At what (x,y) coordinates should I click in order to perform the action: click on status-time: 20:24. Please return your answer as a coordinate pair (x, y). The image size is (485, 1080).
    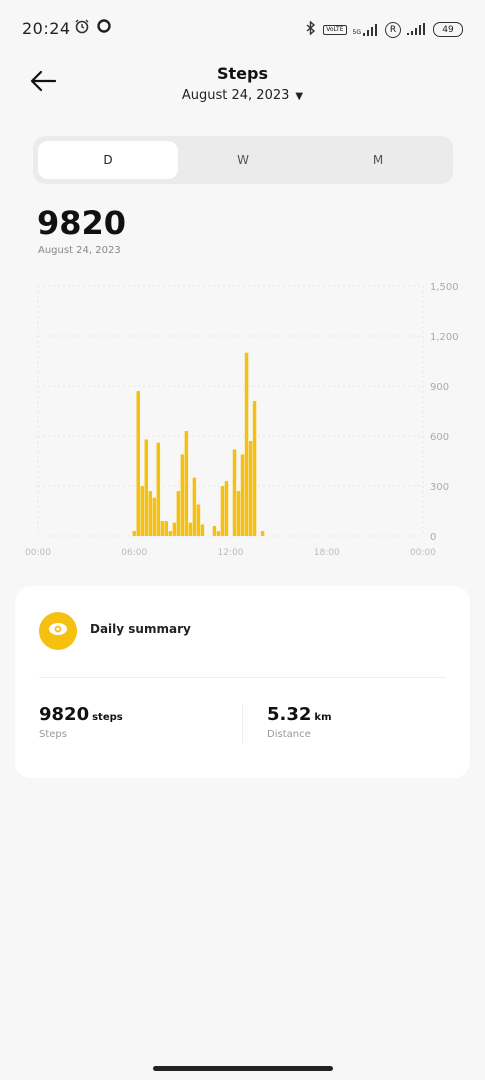
    Looking at the image, I should click on (46, 28).